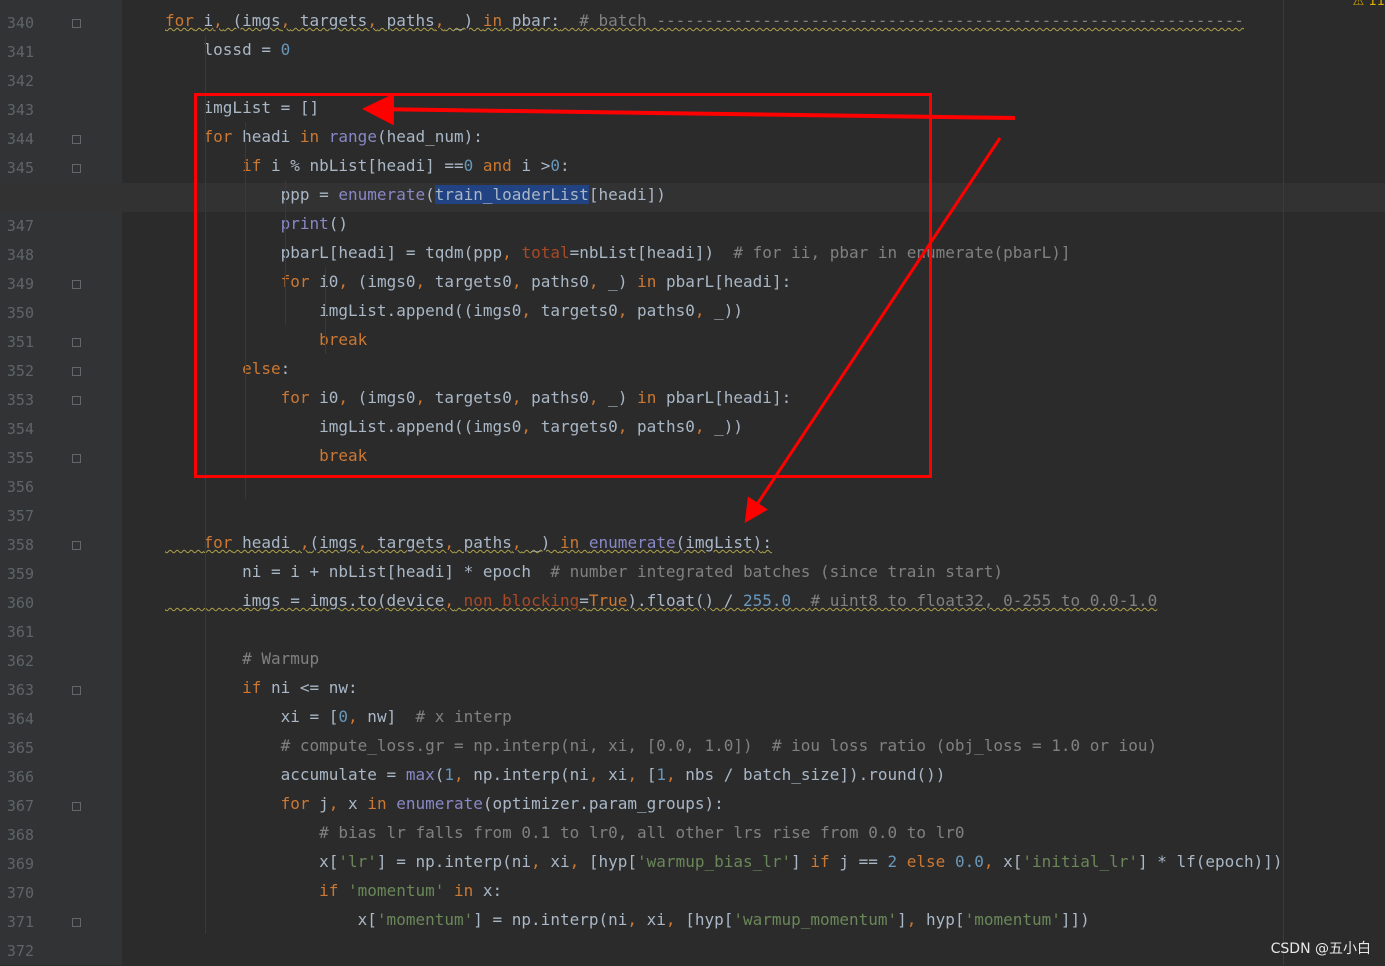  Describe the element at coordinates (689, 109) in the screenshot. I see `arrow-to-imglist` at that location.